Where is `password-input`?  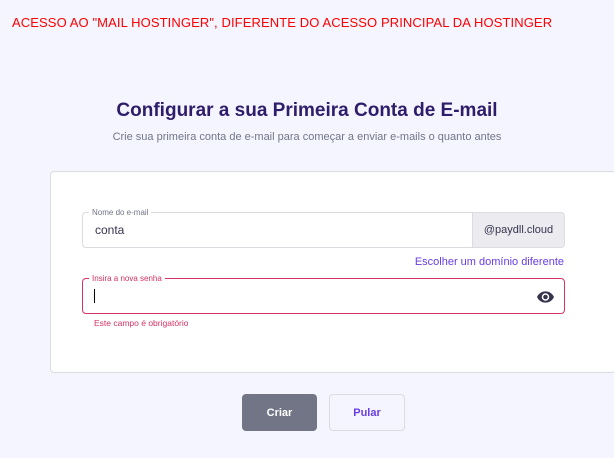 password-input is located at coordinates (323, 296).